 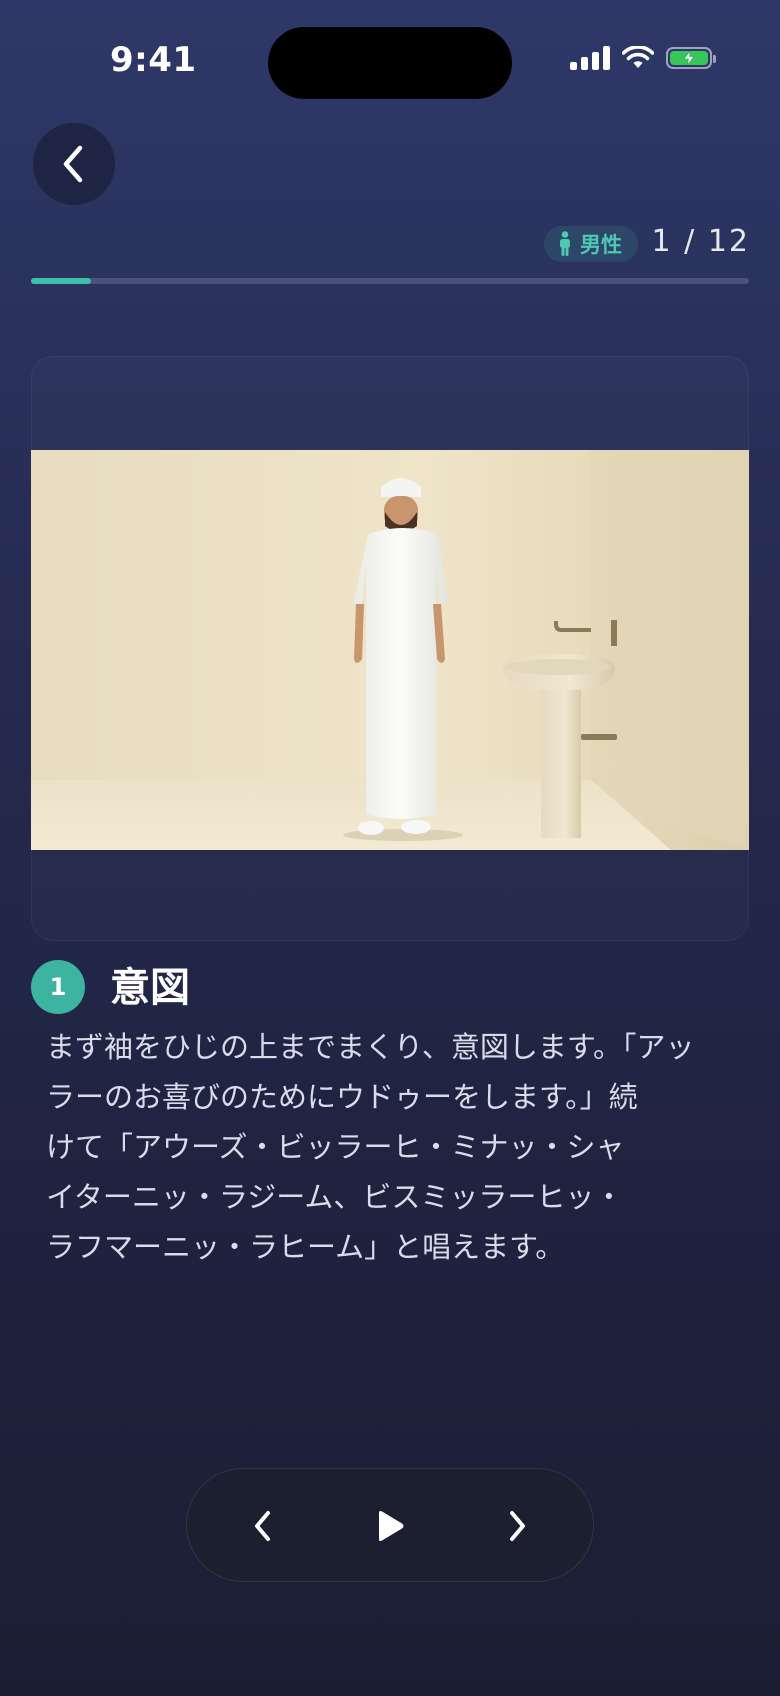 What do you see at coordinates (390, 63) in the screenshot?
I see `dynamic-island` at bounding box center [390, 63].